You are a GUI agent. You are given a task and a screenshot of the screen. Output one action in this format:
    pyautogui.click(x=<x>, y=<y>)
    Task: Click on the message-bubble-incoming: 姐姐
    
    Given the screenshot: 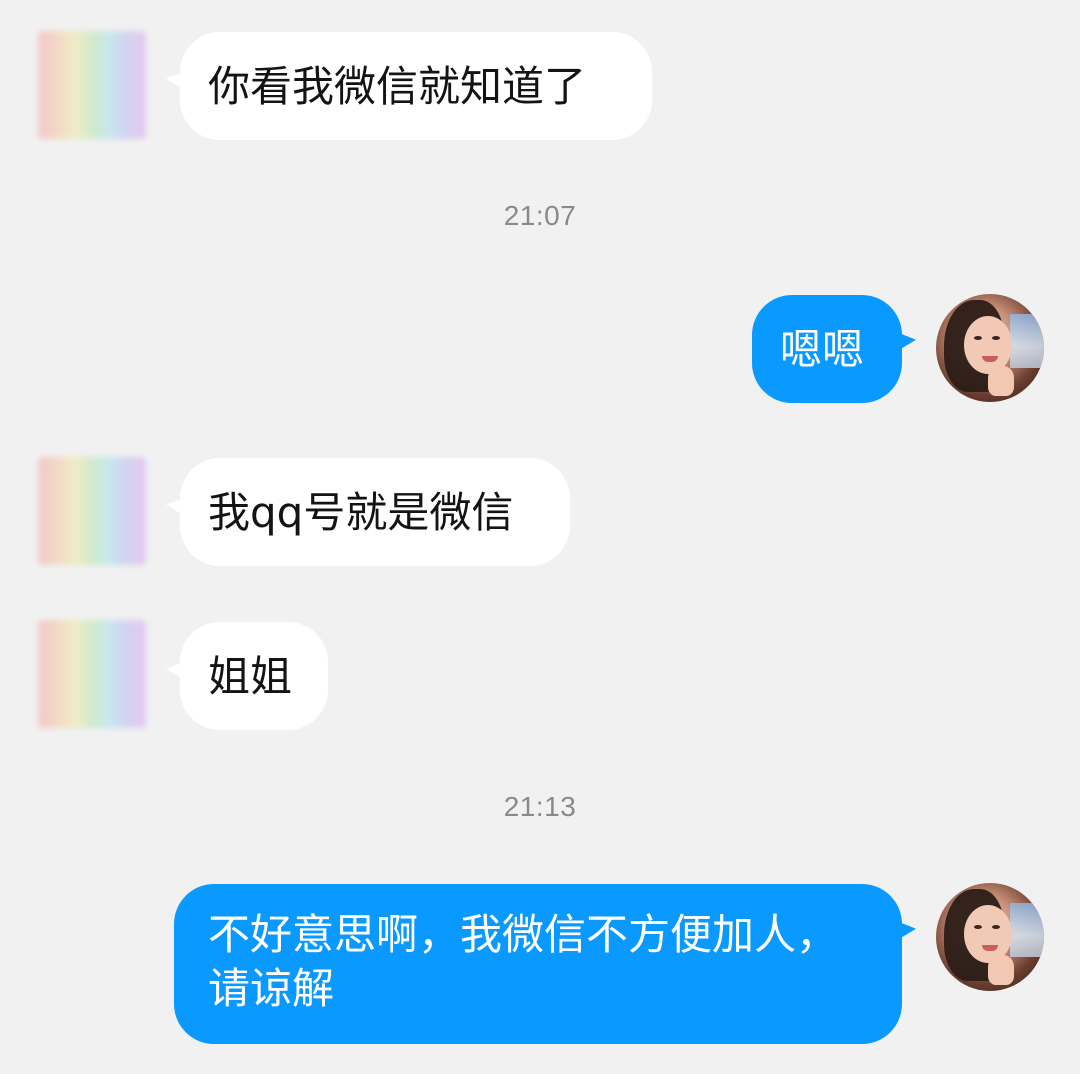 What is the action you would take?
    pyautogui.click(x=254, y=676)
    